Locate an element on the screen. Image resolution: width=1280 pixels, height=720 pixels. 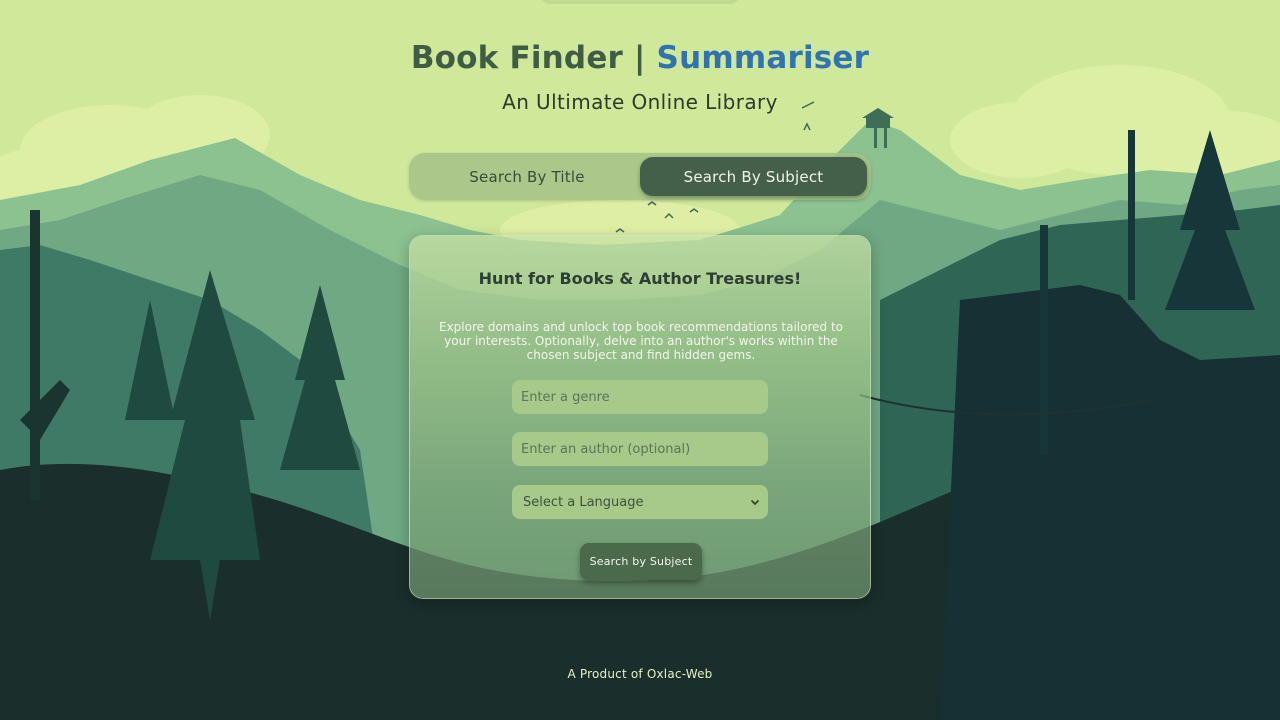
card-heading: Hunt for Books & Author Treasures! is located at coordinates (640, 278).